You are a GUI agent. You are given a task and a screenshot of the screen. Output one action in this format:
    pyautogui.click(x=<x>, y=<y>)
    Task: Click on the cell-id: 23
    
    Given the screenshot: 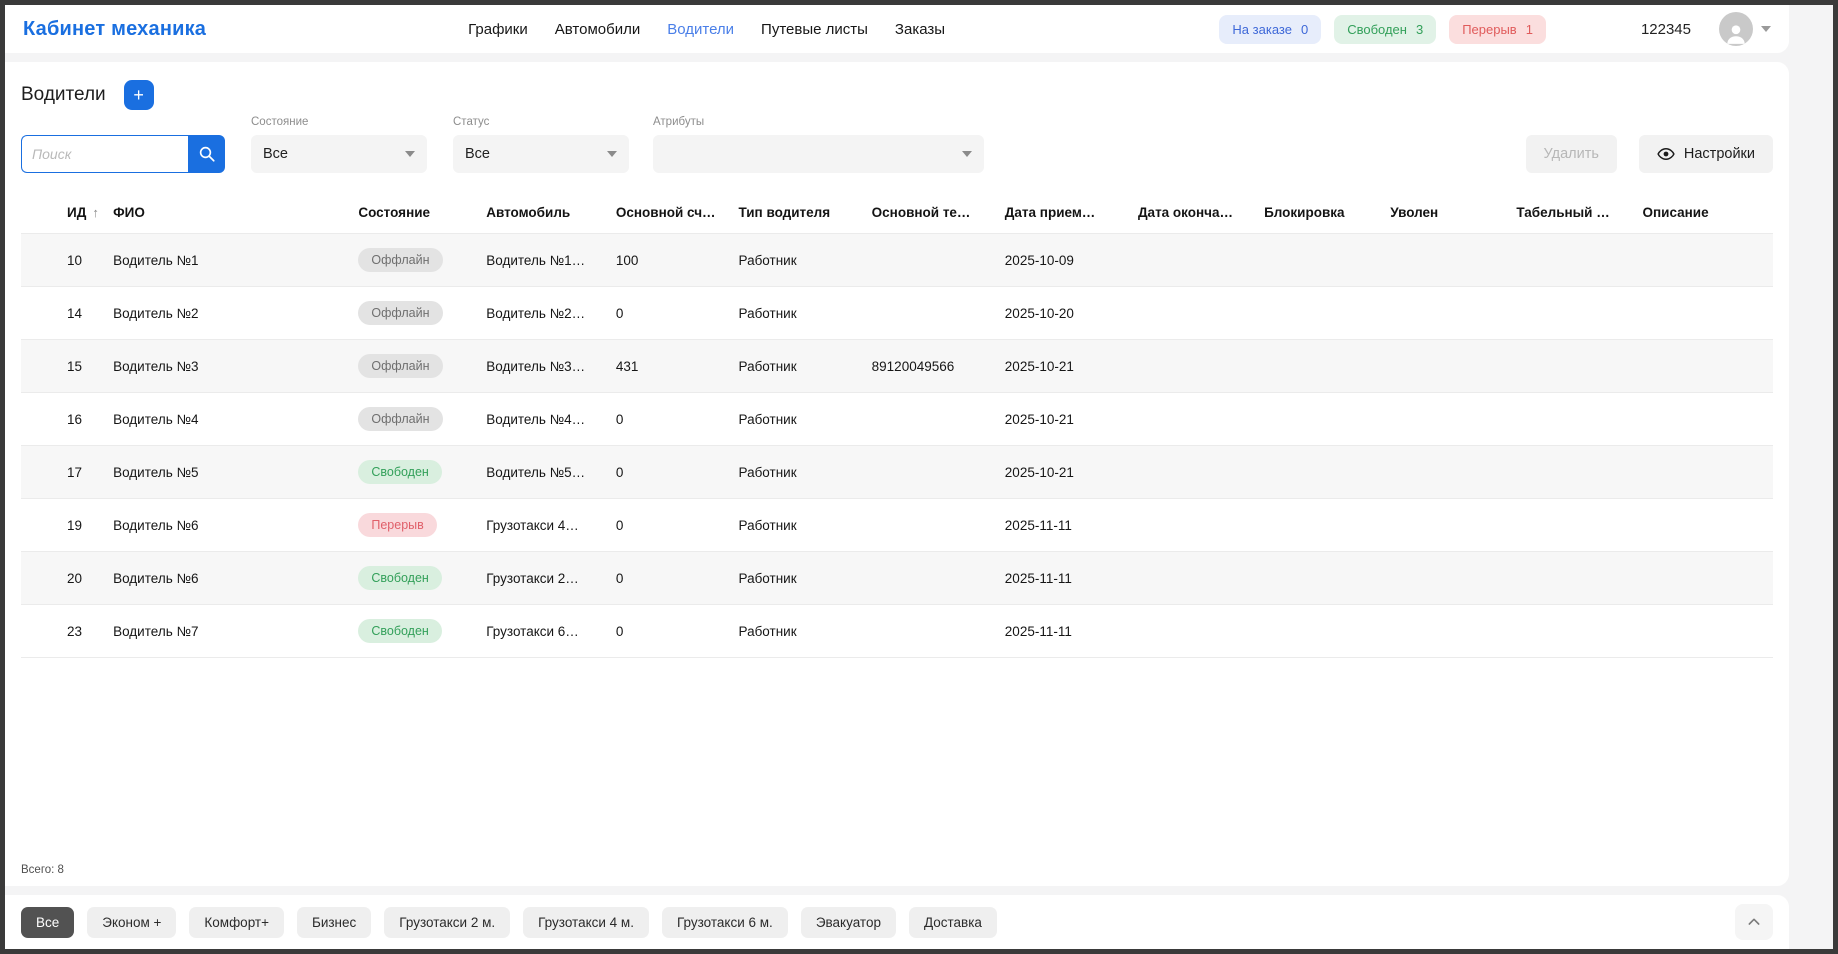 What is the action you would take?
    pyautogui.click(x=75, y=631)
    